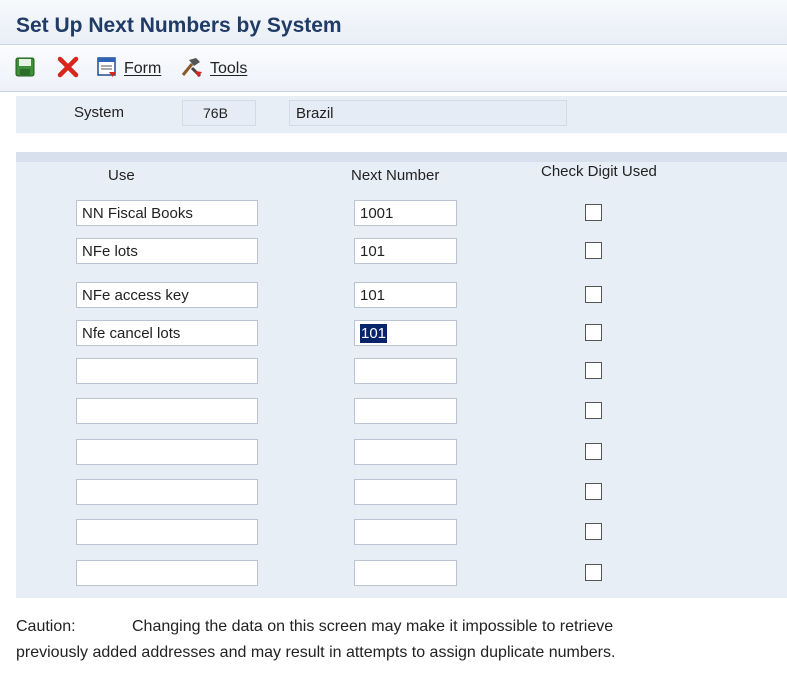  I want to click on system-code-value: 76B, so click(215, 113).